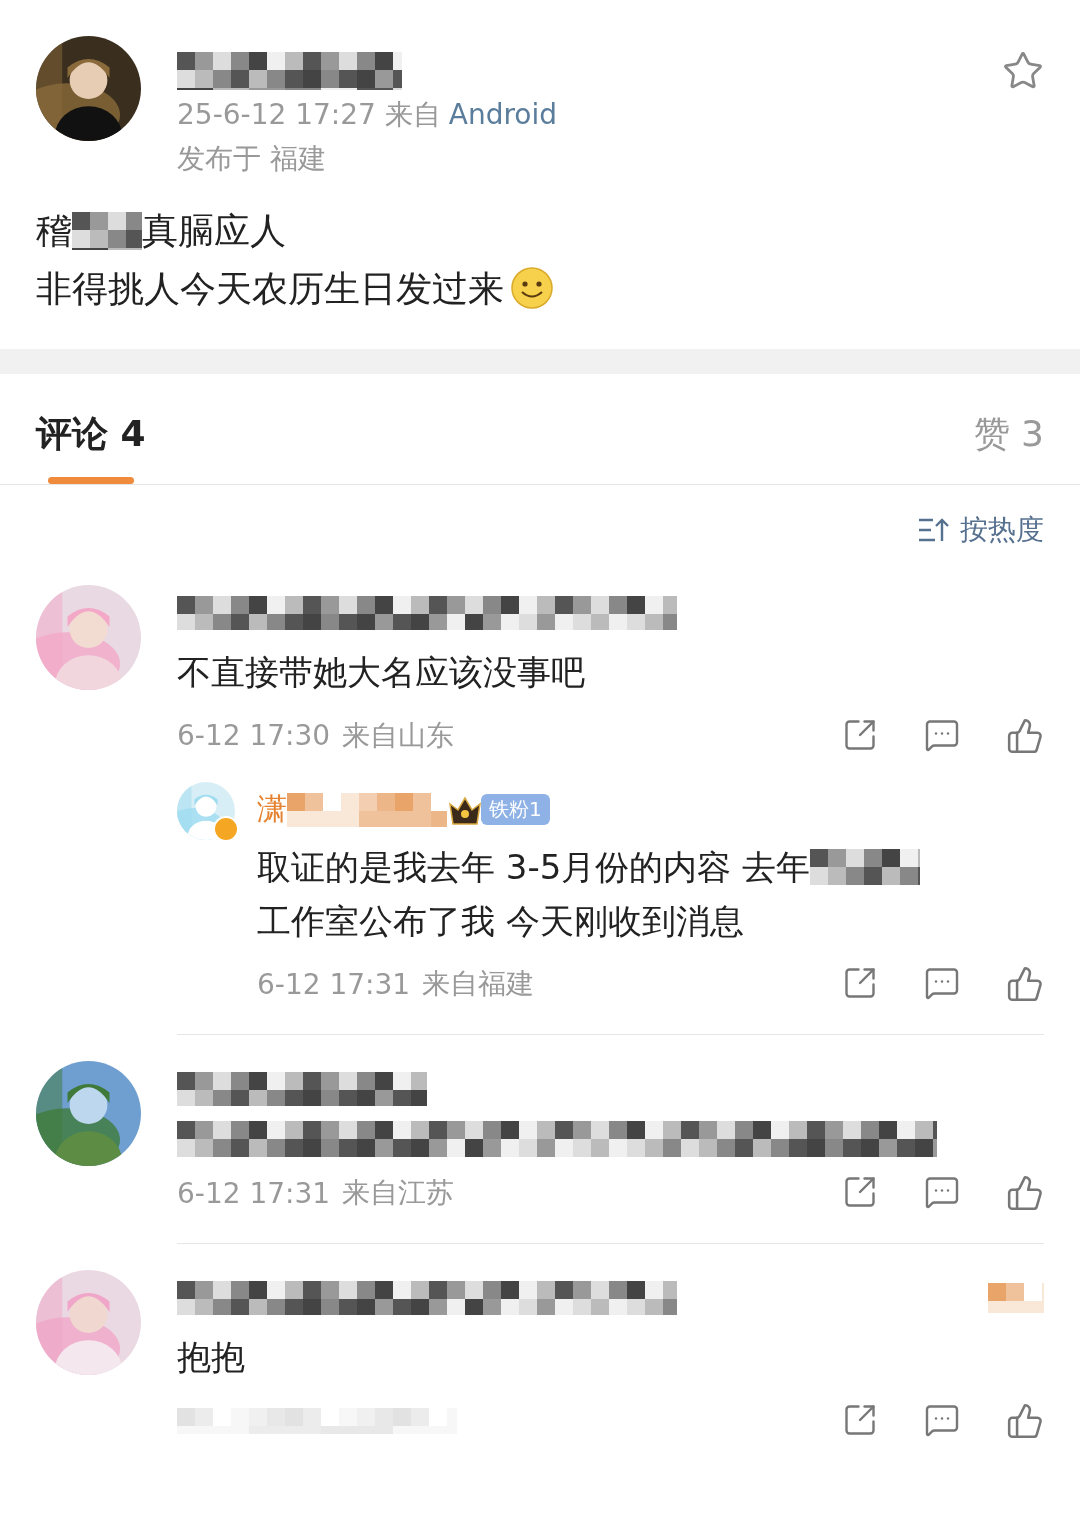 Image resolution: width=1080 pixels, height=1515 pixels. I want to click on comment-text: 工作室公布了我 今天刚收到消息, so click(500, 921).